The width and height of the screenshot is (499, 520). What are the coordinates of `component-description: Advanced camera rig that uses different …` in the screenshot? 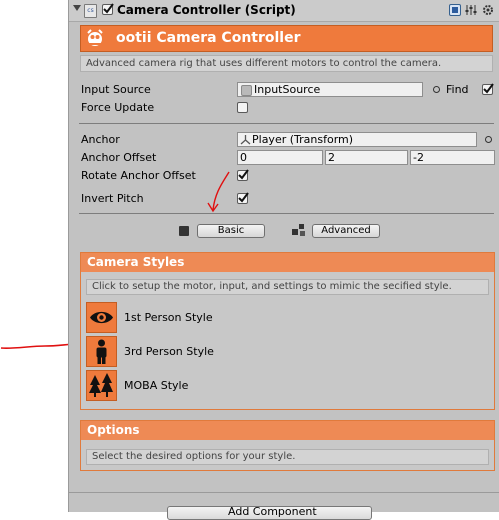 It's located at (286, 63).